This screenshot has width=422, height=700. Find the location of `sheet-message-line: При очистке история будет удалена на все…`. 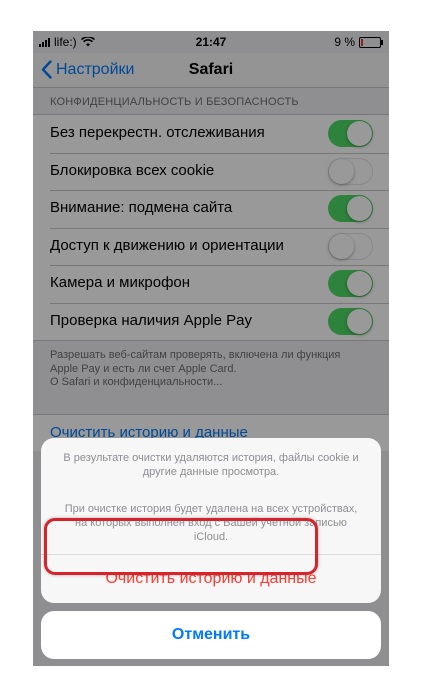

sheet-message-line: При очистке история будет удалена на все… is located at coordinates (211, 509).